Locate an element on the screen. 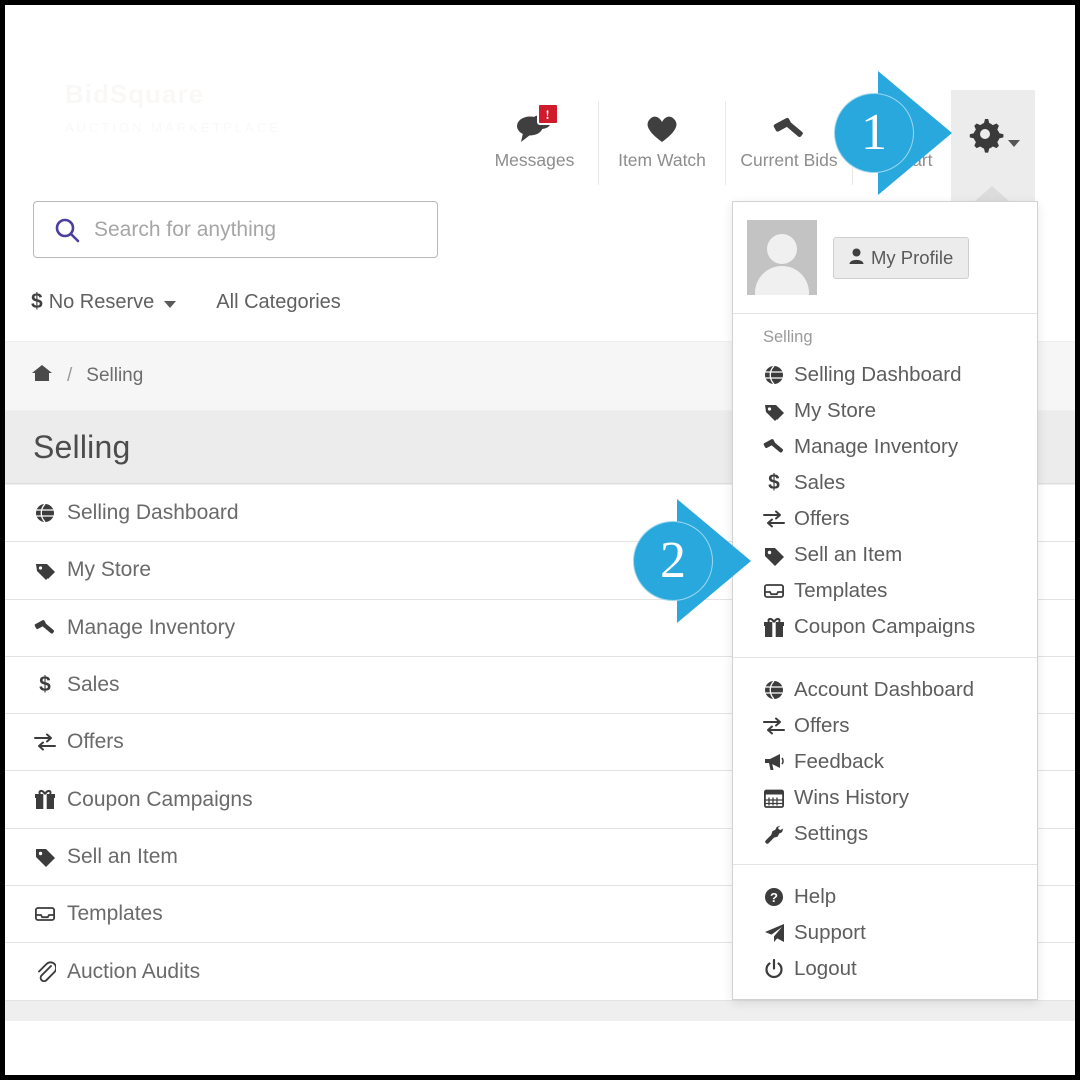  dropdown-item: Selling Dashboard is located at coordinates (885, 375).